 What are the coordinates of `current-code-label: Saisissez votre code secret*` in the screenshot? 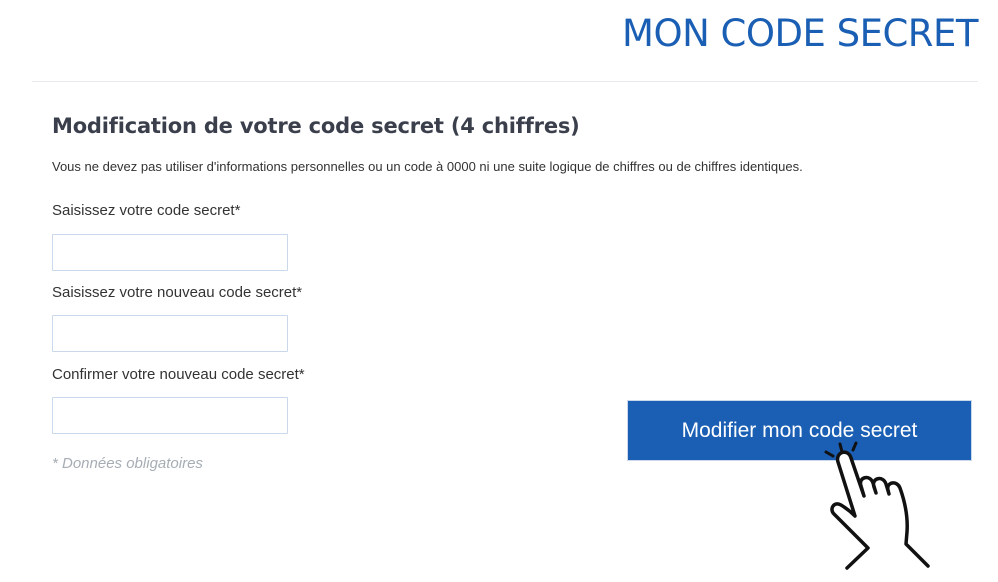 It's located at (146, 210).